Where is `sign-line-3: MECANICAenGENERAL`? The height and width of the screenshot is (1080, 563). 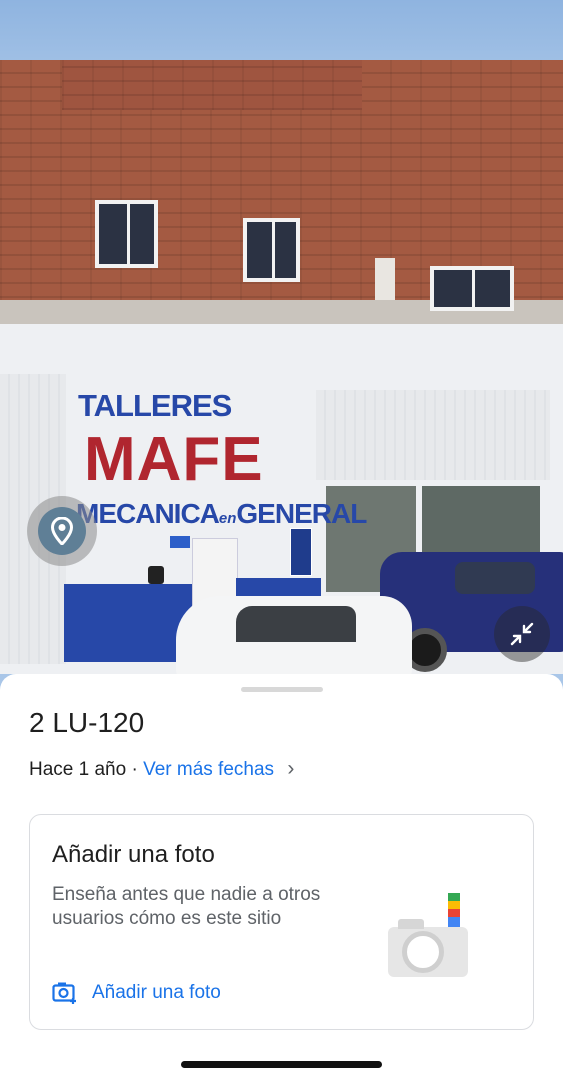 sign-line-3: MECANICAenGENERAL is located at coordinates (221, 514).